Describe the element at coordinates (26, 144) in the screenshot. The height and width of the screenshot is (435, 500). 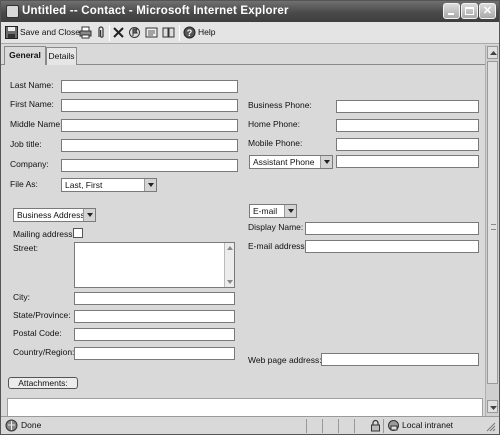
I see `job-title-label: Job title:` at that location.